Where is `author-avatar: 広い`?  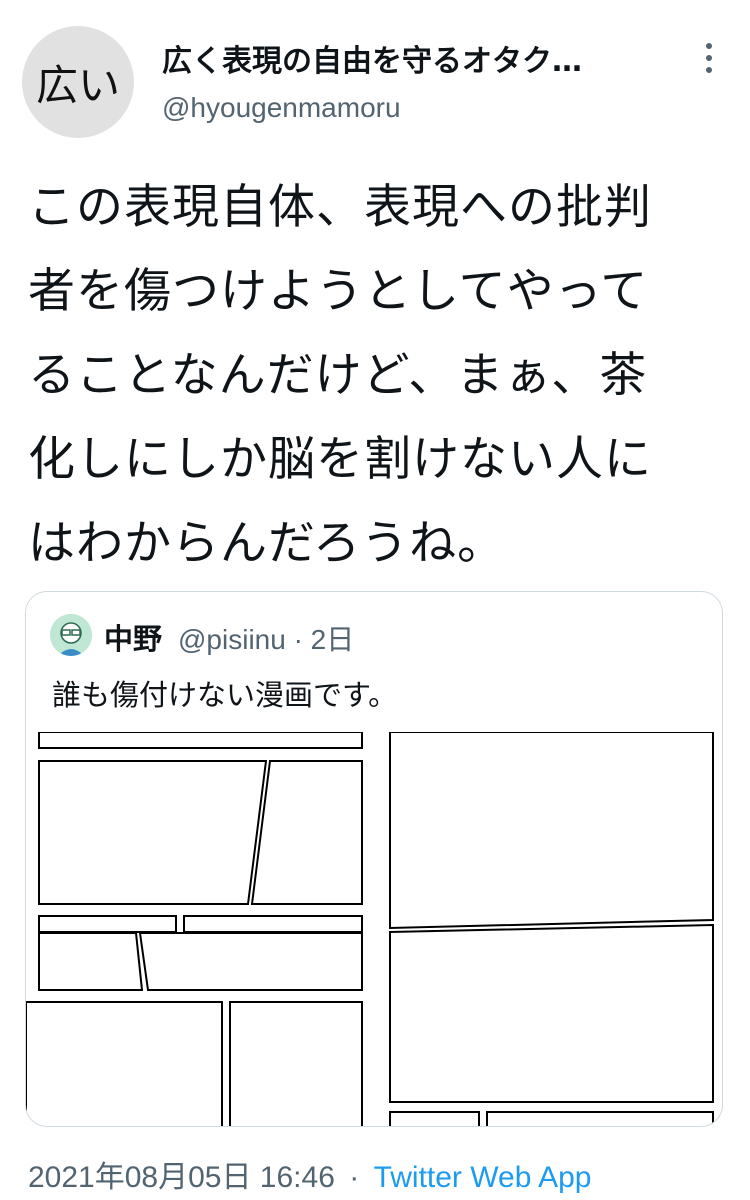 author-avatar: 広い is located at coordinates (78, 82).